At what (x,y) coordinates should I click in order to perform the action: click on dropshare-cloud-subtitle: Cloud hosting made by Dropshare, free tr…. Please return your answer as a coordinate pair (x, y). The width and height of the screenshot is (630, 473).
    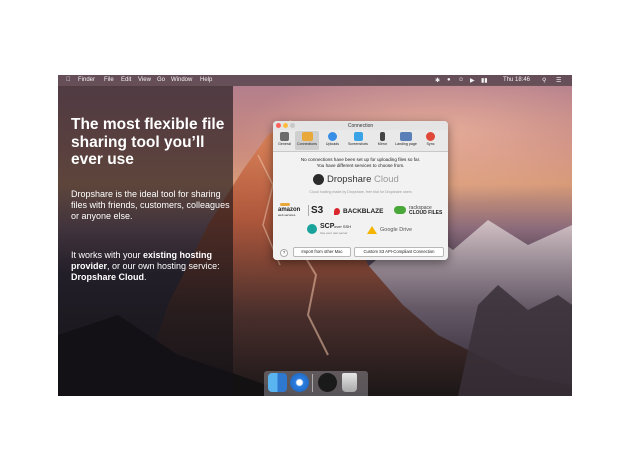
    Looking at the image, I should click on (360, 192).